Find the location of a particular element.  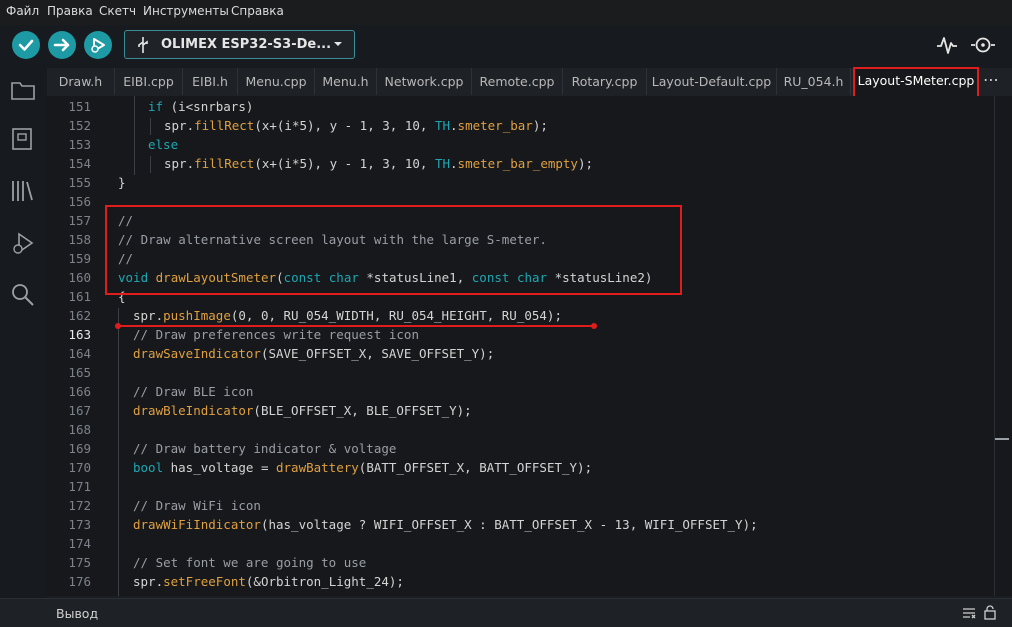

more-tabs-icon: ⋯ is located at coordinates (991, 79).